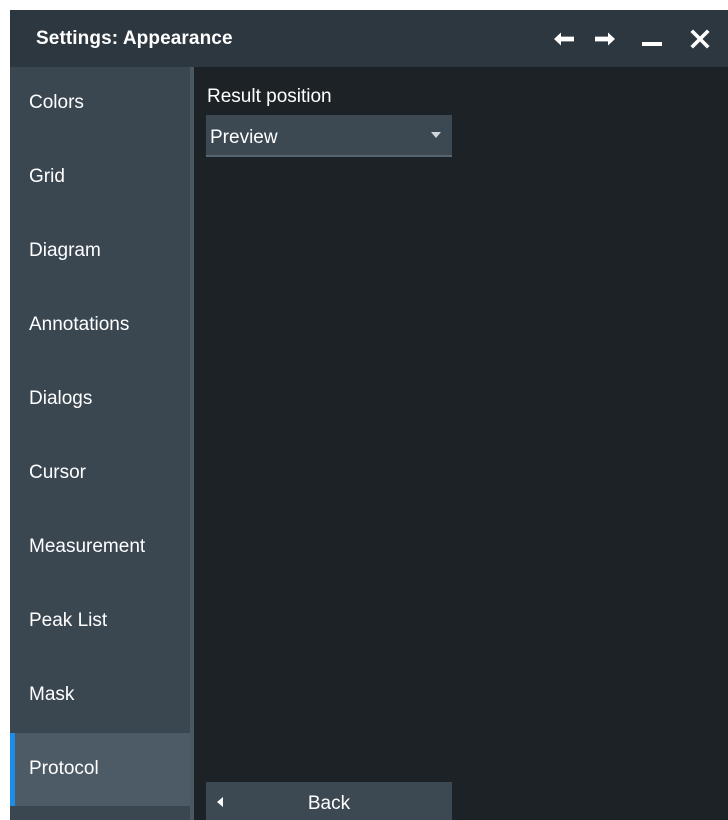  I want to click on forward-arrow-icon, so click(605, 39).